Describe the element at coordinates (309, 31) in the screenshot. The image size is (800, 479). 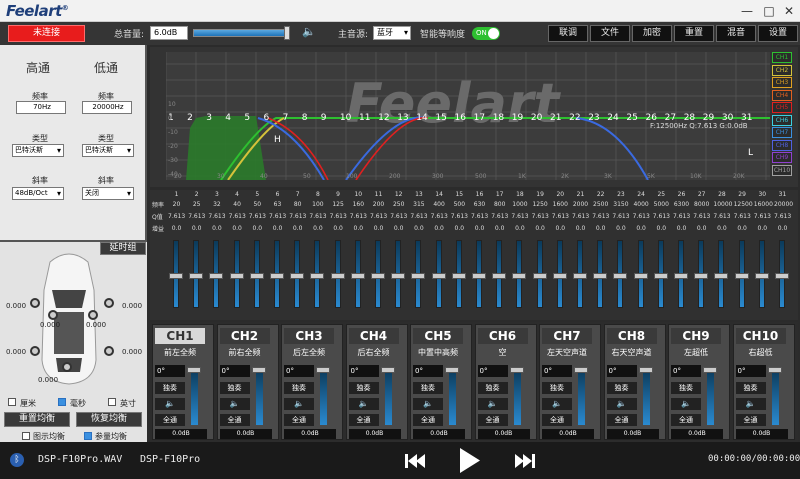
I see `speaker-icon: 🔈` at that location.